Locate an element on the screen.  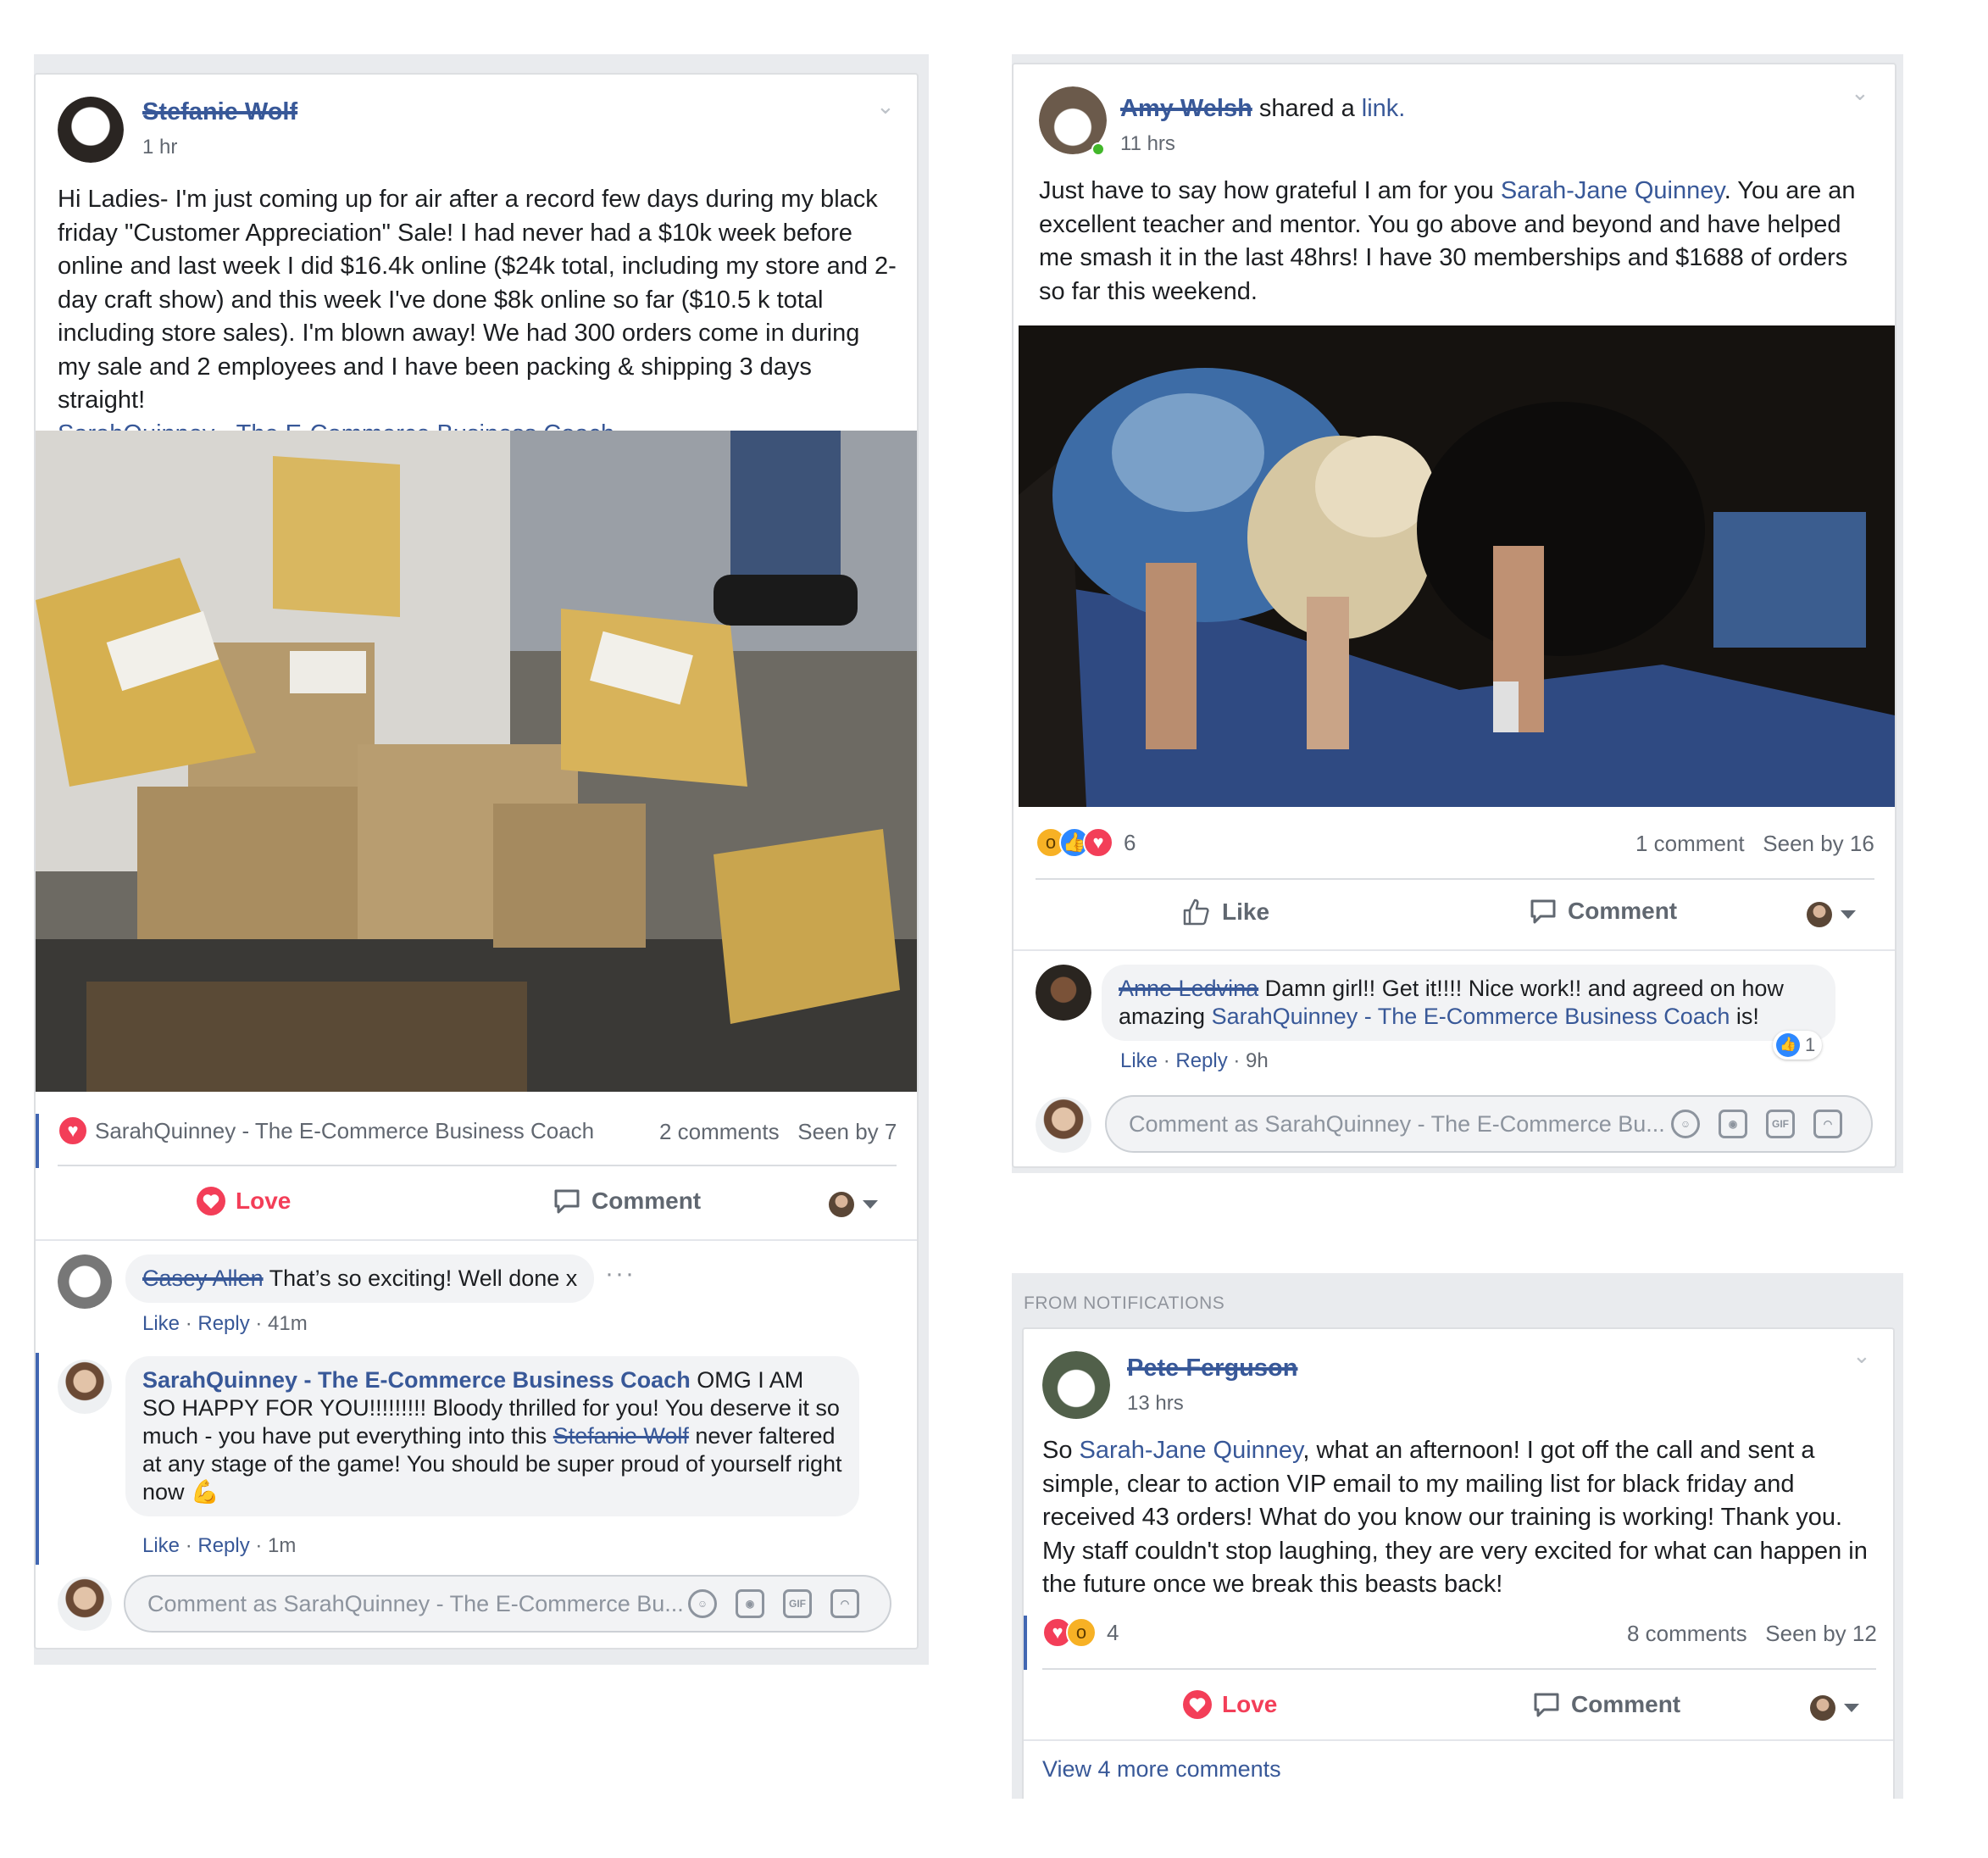
comments-count: 8 comments is located at coordinates (1687, 1634).